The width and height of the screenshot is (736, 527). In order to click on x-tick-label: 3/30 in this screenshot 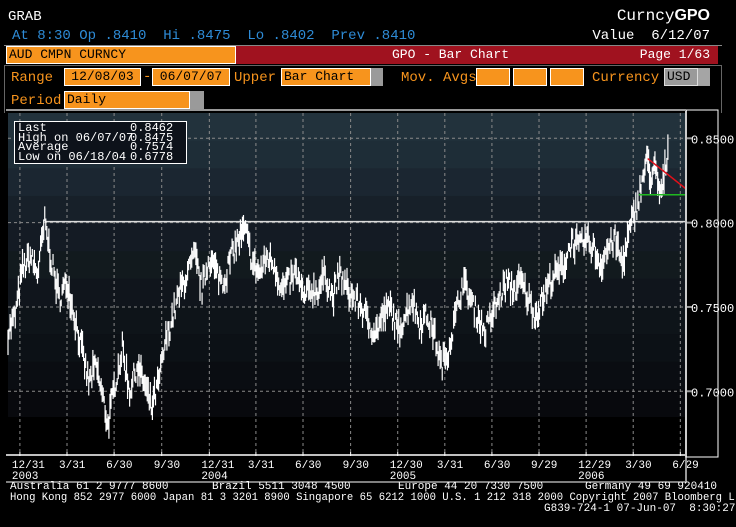, I will do `click(638, 466)`.